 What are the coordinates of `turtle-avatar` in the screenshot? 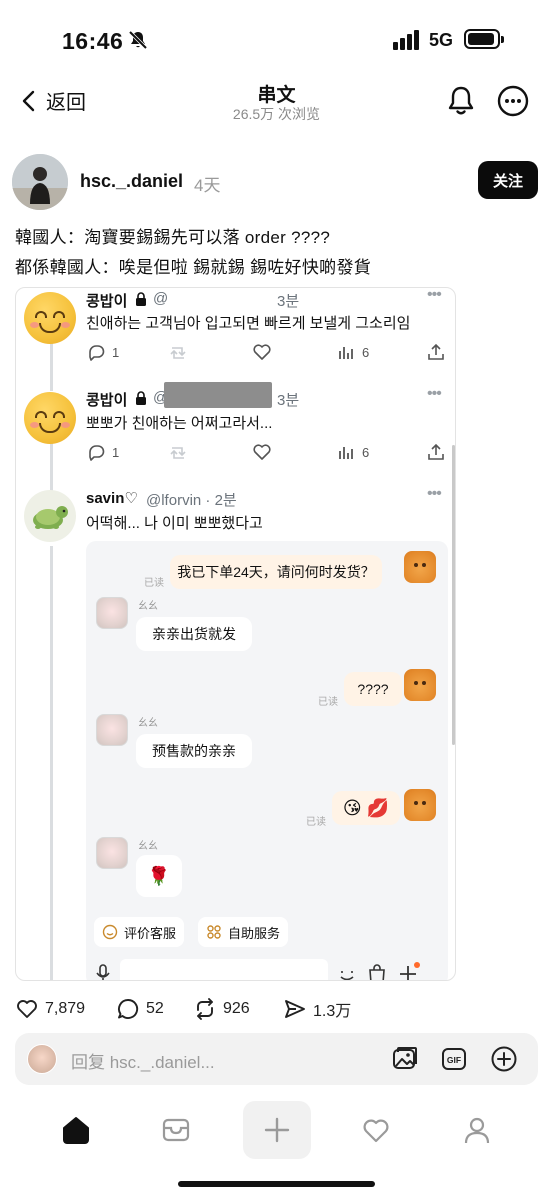 It's located at (50, 516).